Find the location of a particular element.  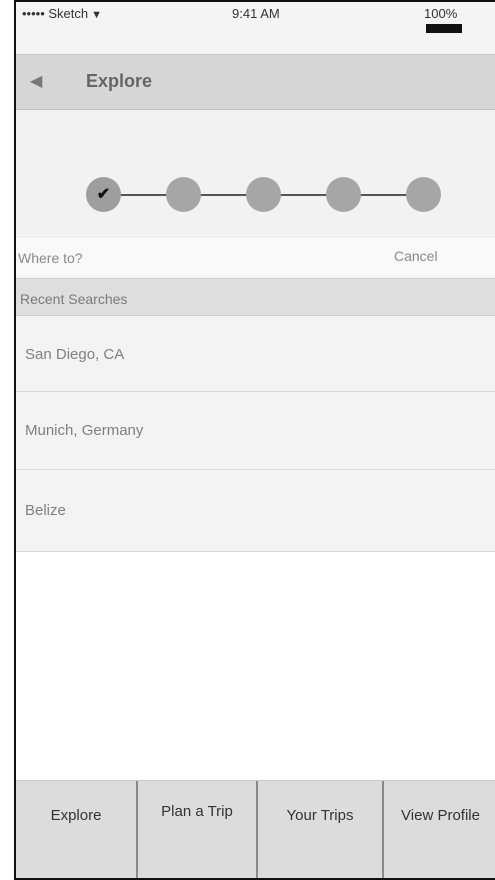

carrier-group: ••••• Sketch ▼ is located at coordinates (62, 13).